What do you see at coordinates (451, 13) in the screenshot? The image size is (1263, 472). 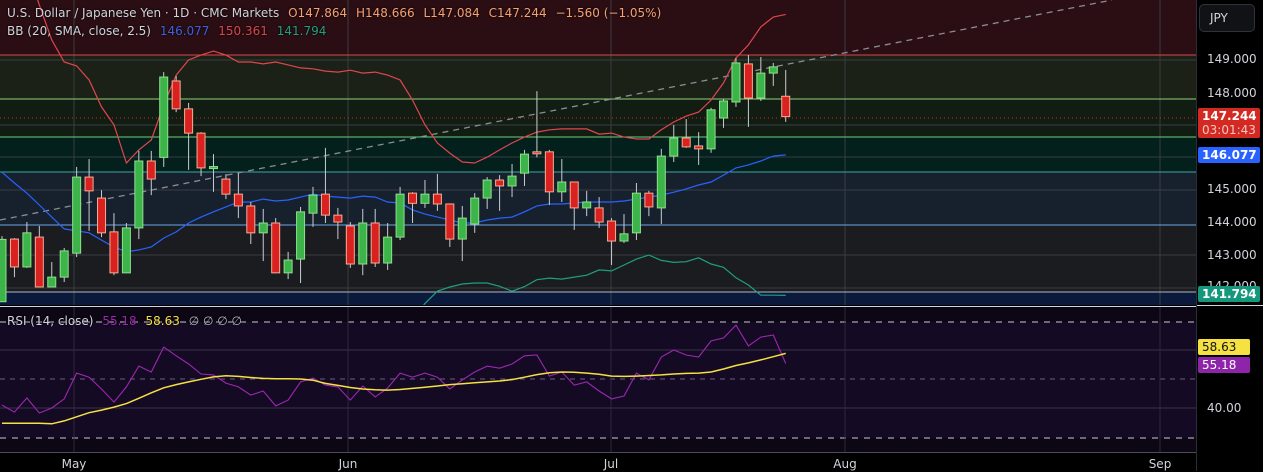 I see `low-value: L147.084` at bounding box center [451, 13].